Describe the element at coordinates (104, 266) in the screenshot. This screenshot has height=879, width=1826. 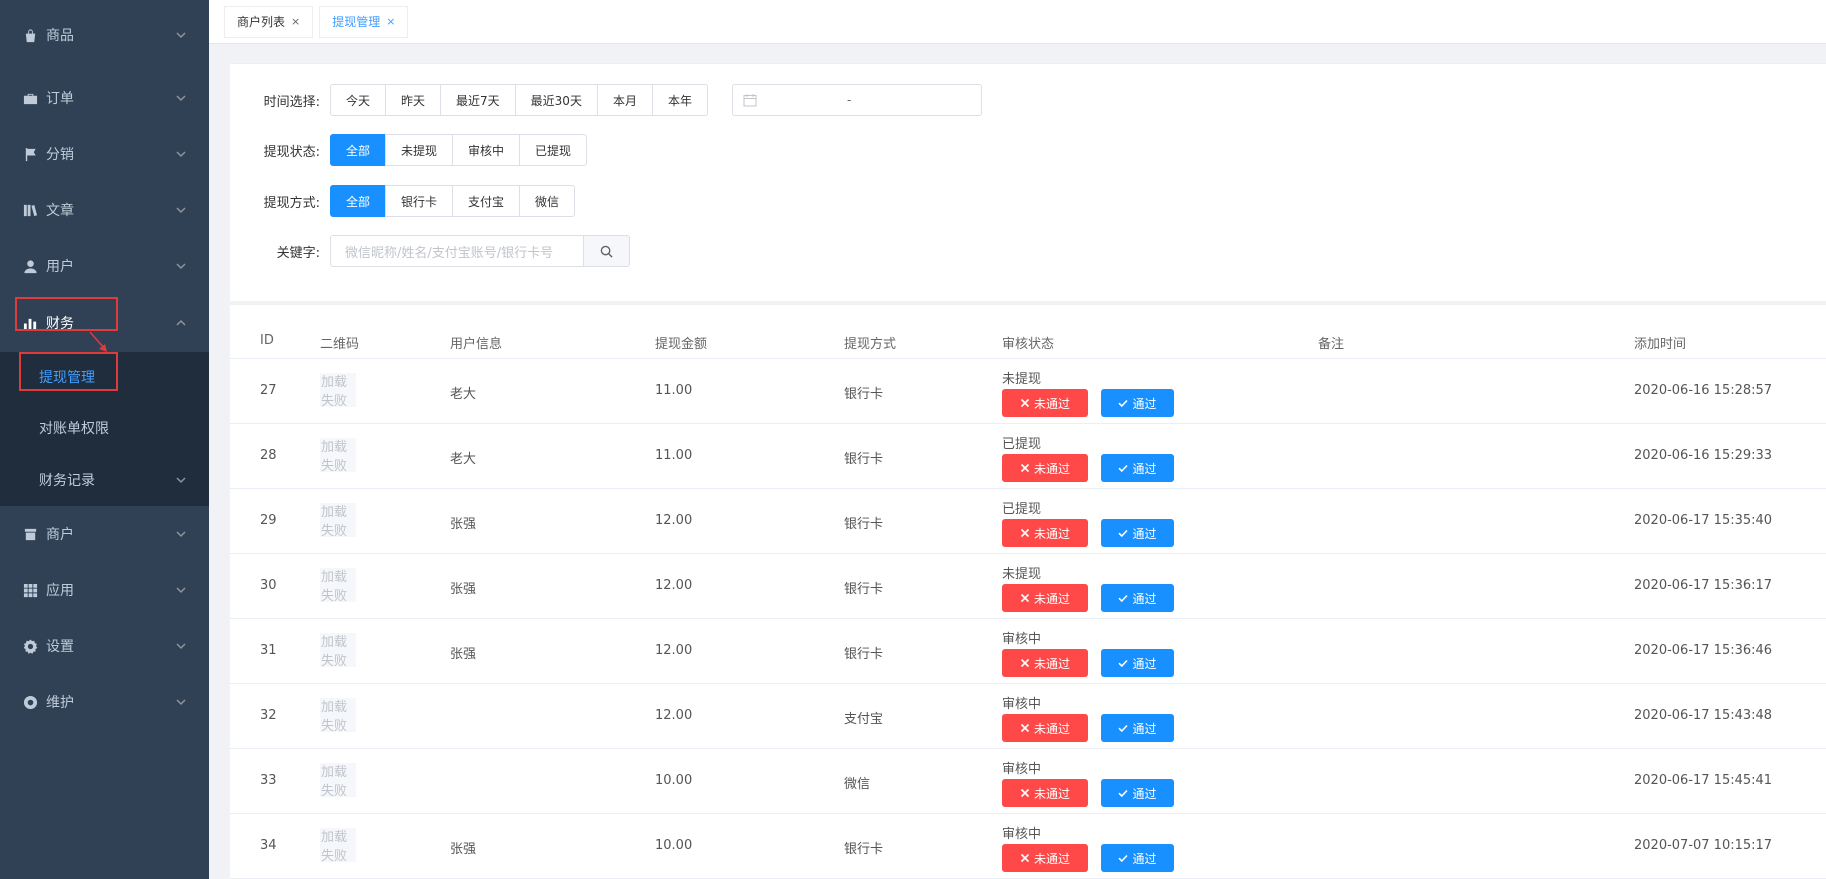
I see `sidebar-item-users: 用户` at that location.